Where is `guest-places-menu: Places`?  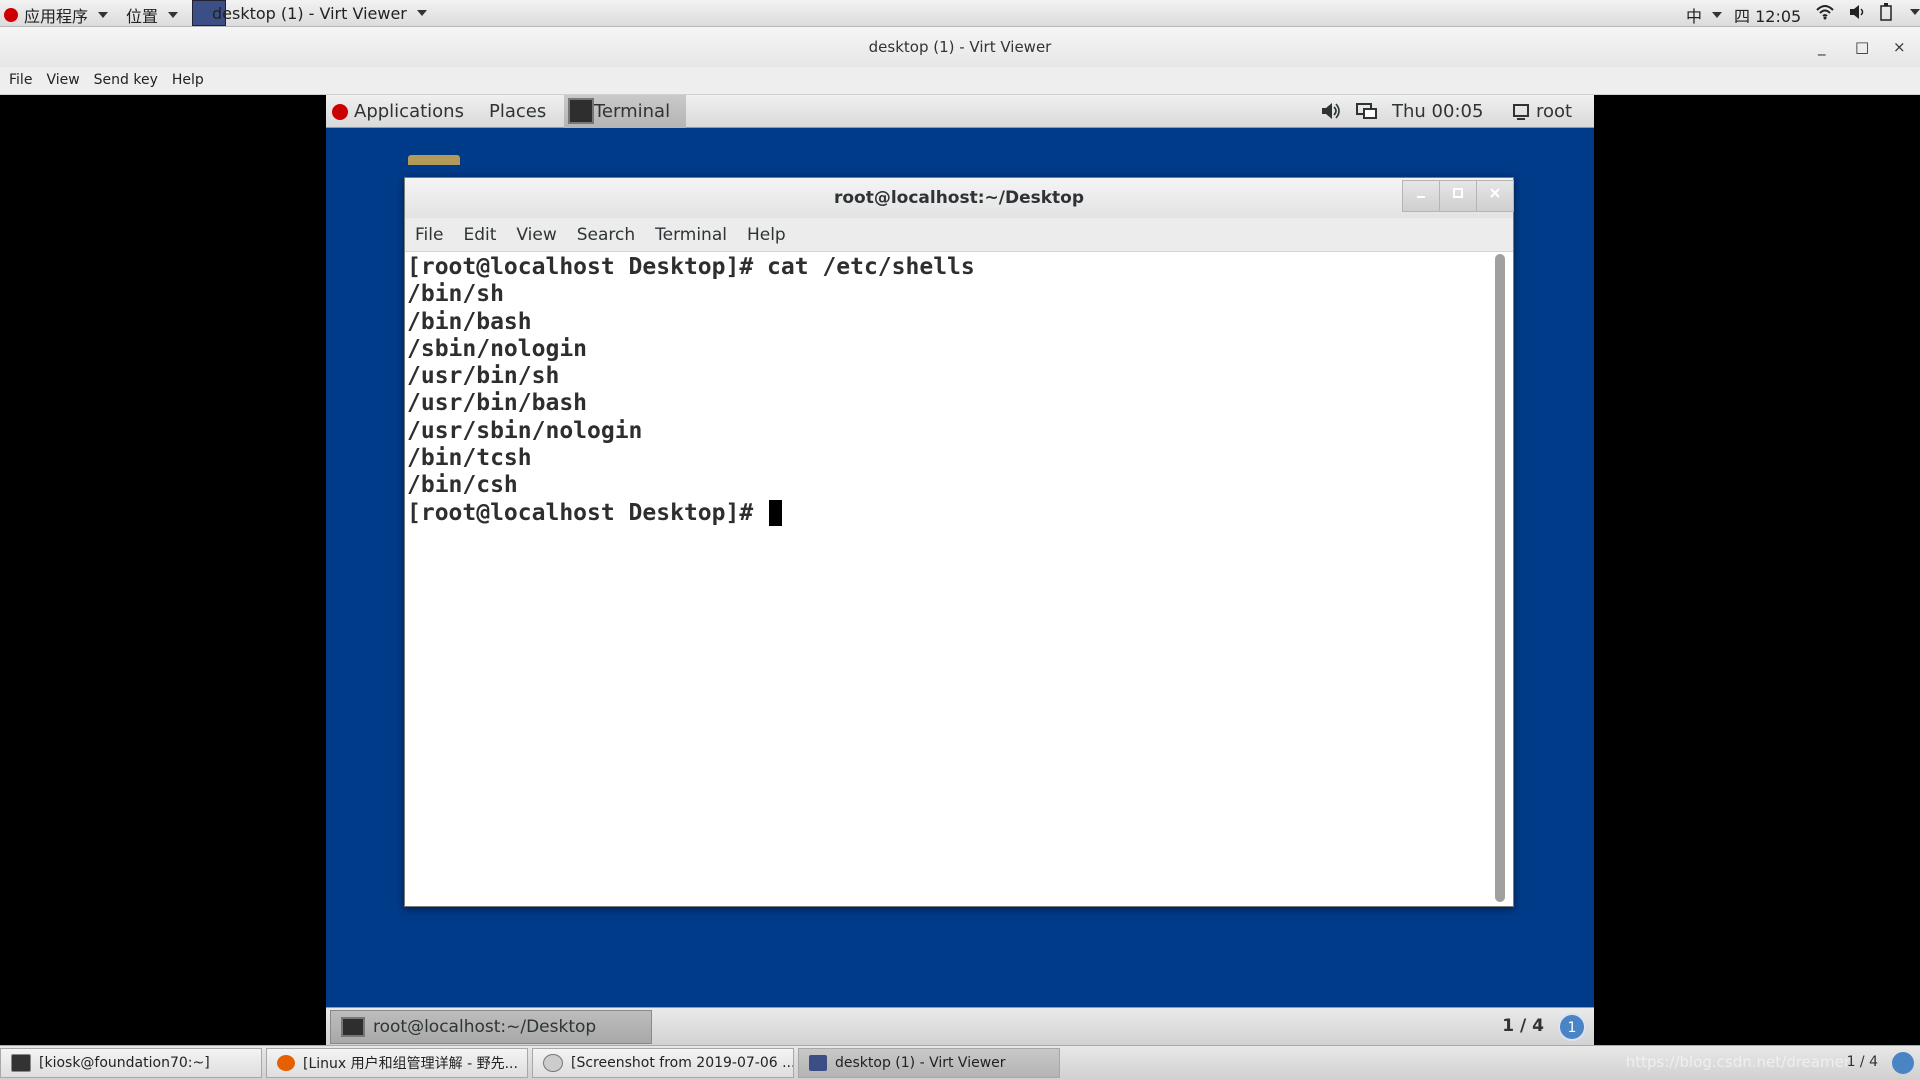
guest-places-menu: Places is located at coordinates (517, 111).